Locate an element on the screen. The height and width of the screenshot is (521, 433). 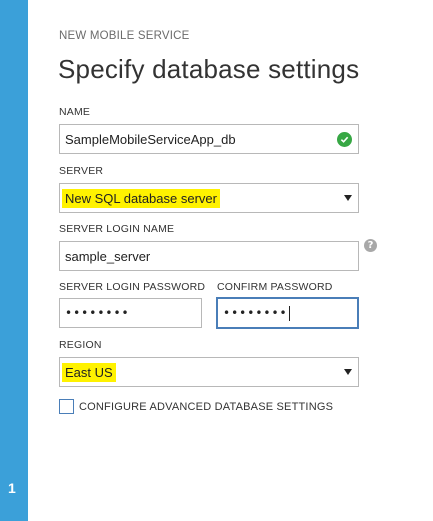
confirm-password-value: •••••••• is located at coordinates (255, 313).